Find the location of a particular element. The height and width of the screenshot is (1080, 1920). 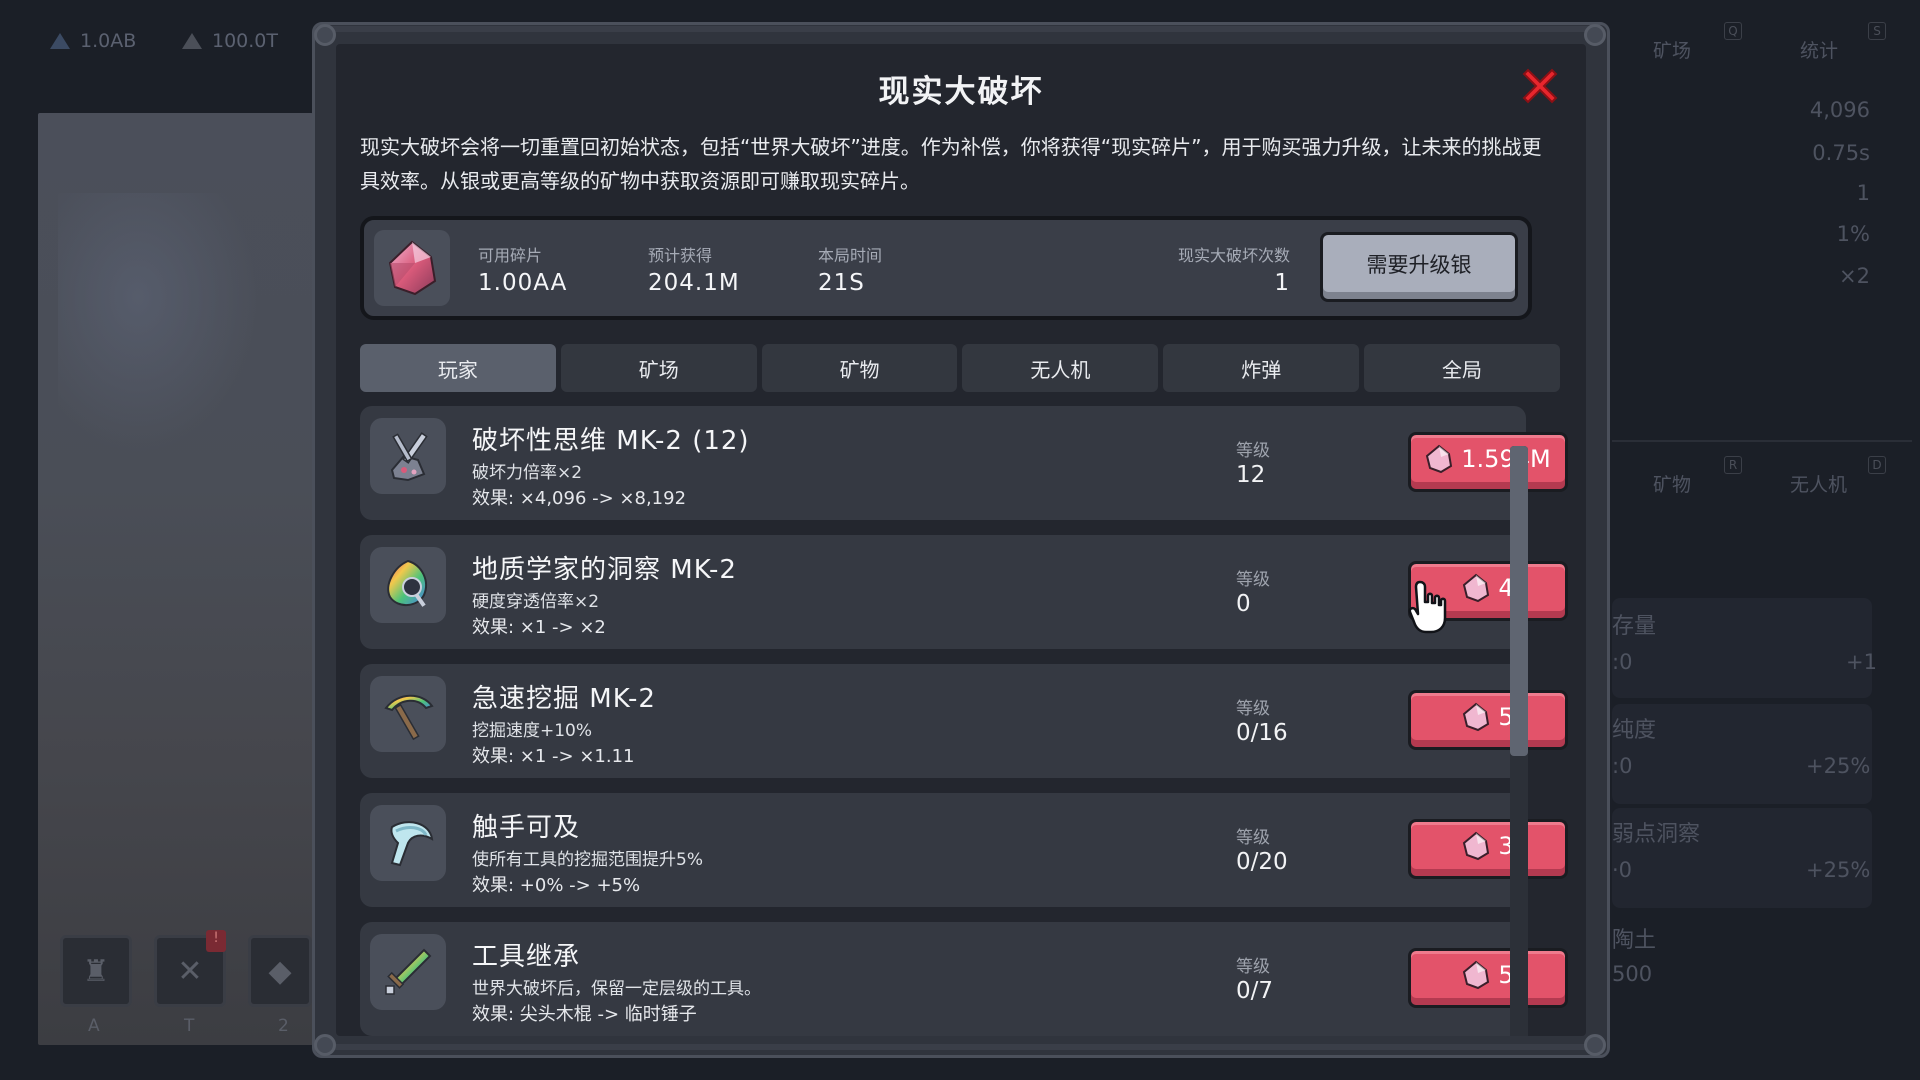

gem-icon: ◆ is located at coordinates (280, 971).